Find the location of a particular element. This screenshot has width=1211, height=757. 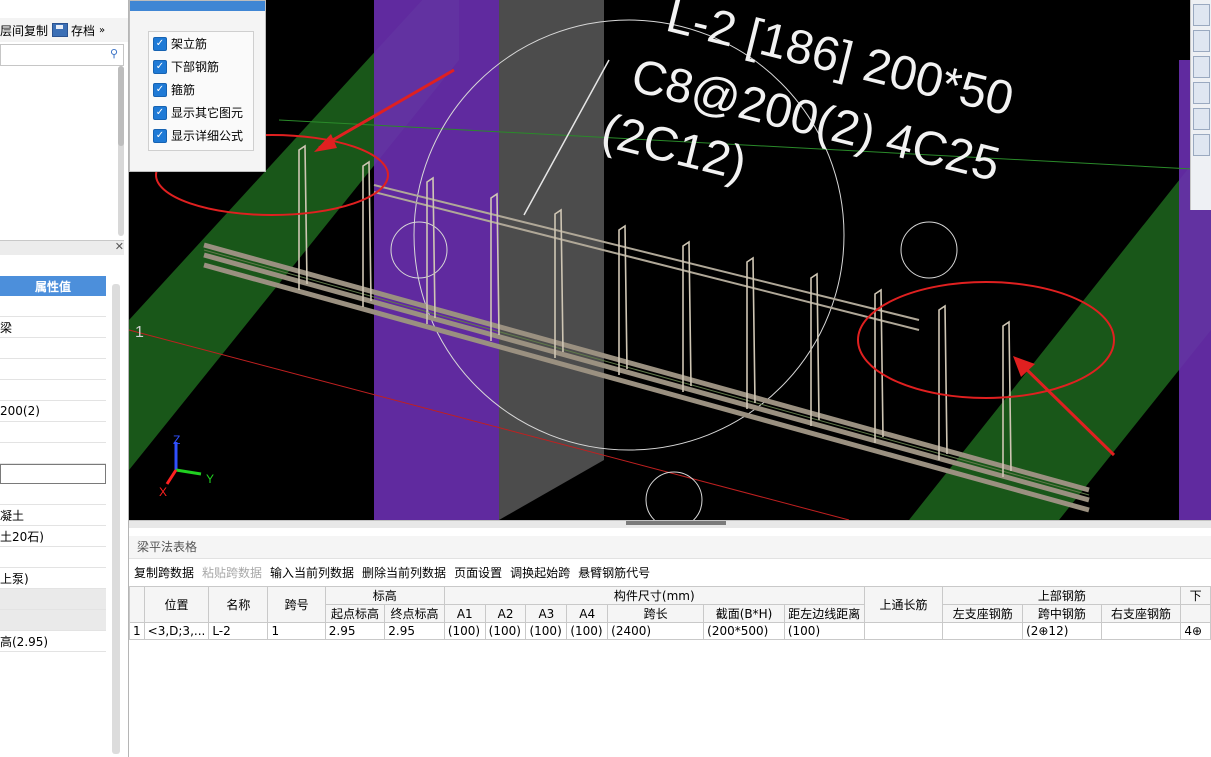

table-menu-item: 删除当前列数据 is located at coordinates (404, 574).